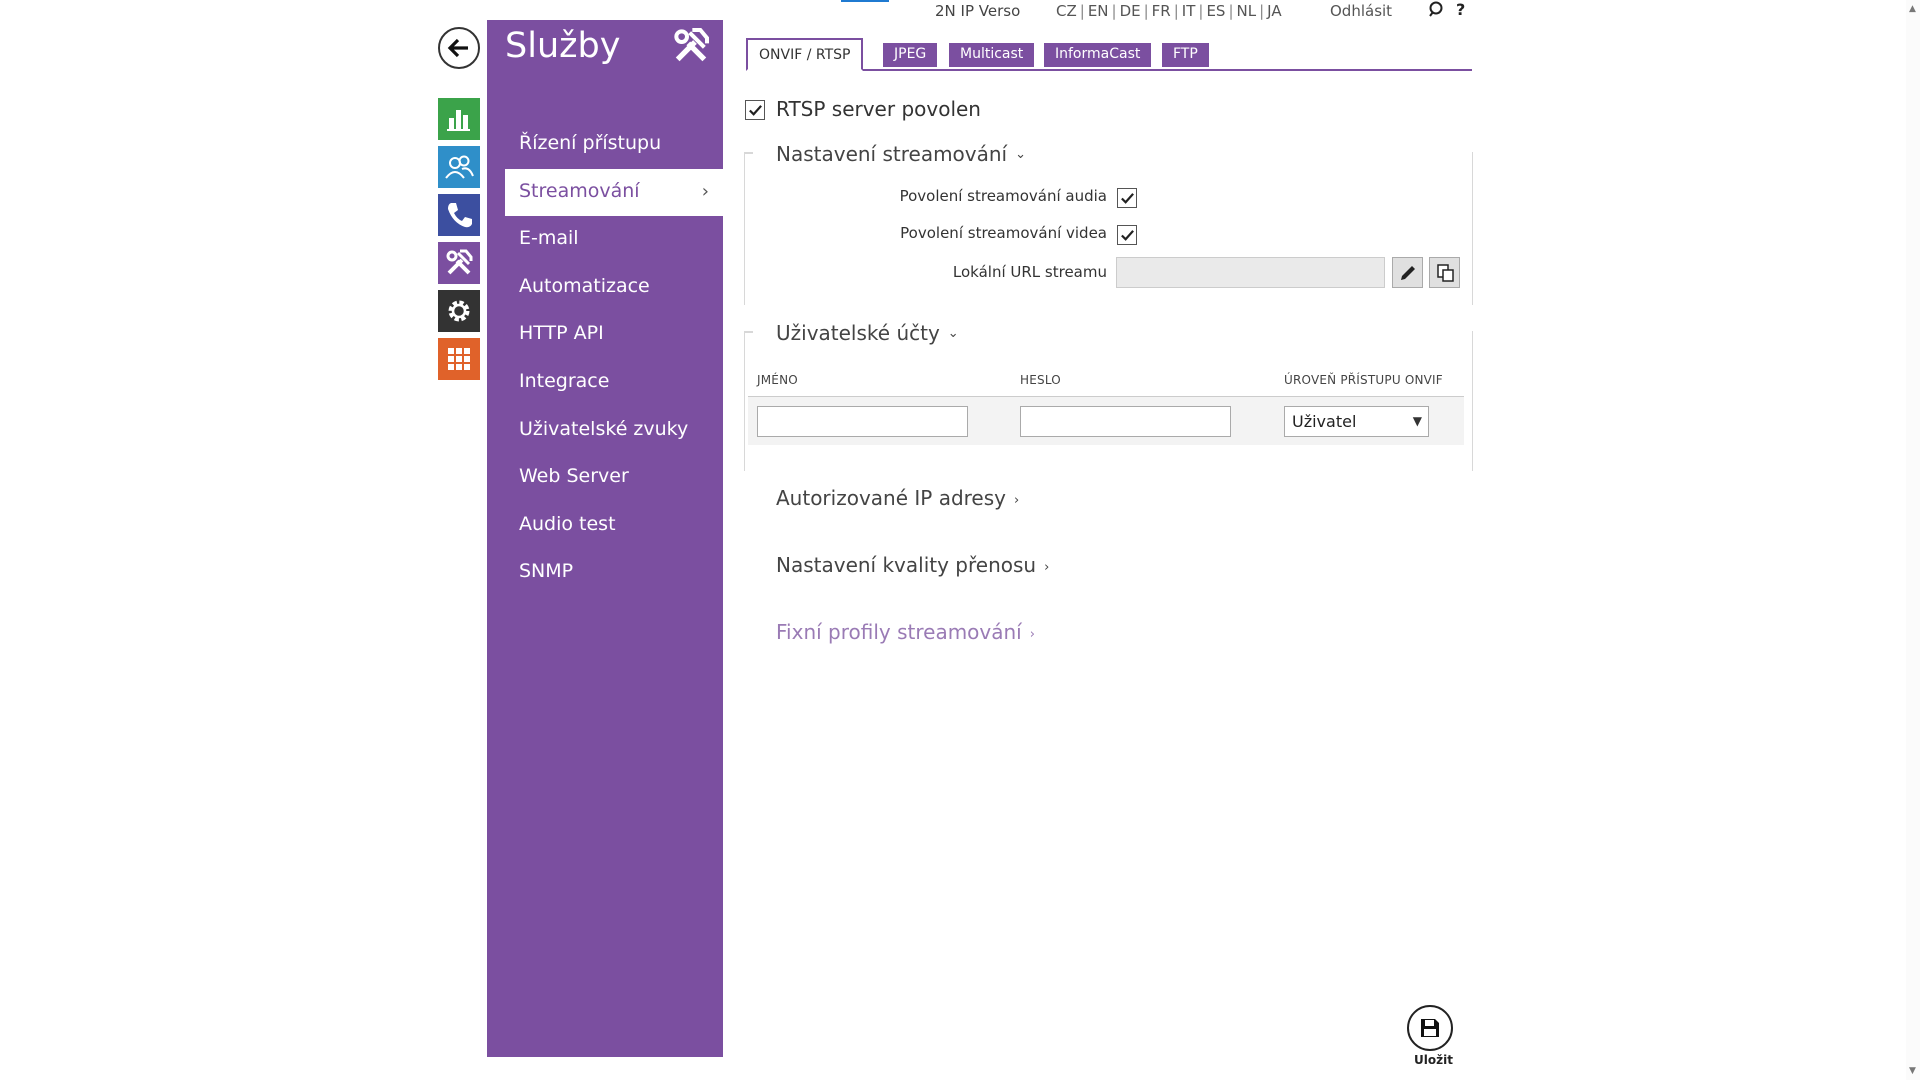  I want to click on sidebar-item-audio-test: Audio test, so click(614, 526).